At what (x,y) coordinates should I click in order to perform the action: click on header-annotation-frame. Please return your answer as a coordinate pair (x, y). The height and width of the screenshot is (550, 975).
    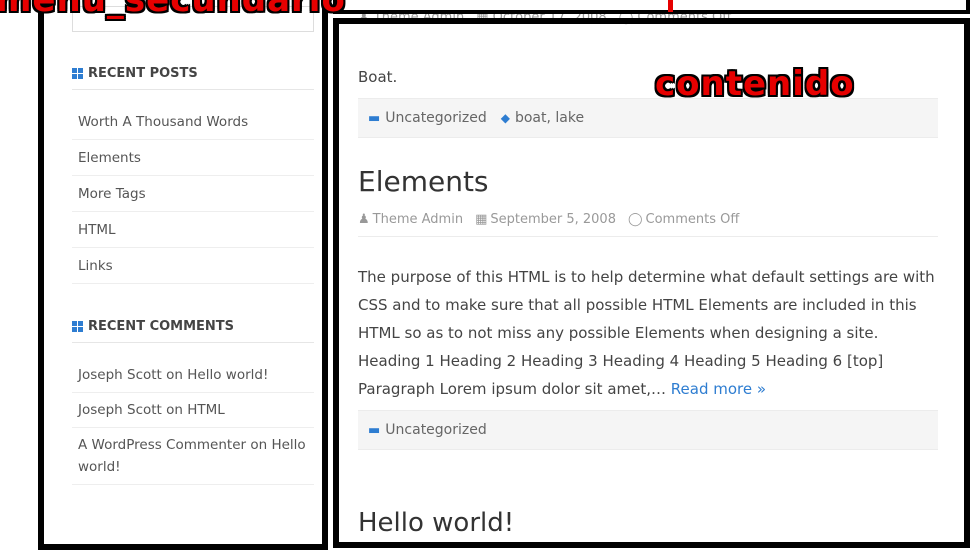
    Looking at the image, I should click on (651, 7).